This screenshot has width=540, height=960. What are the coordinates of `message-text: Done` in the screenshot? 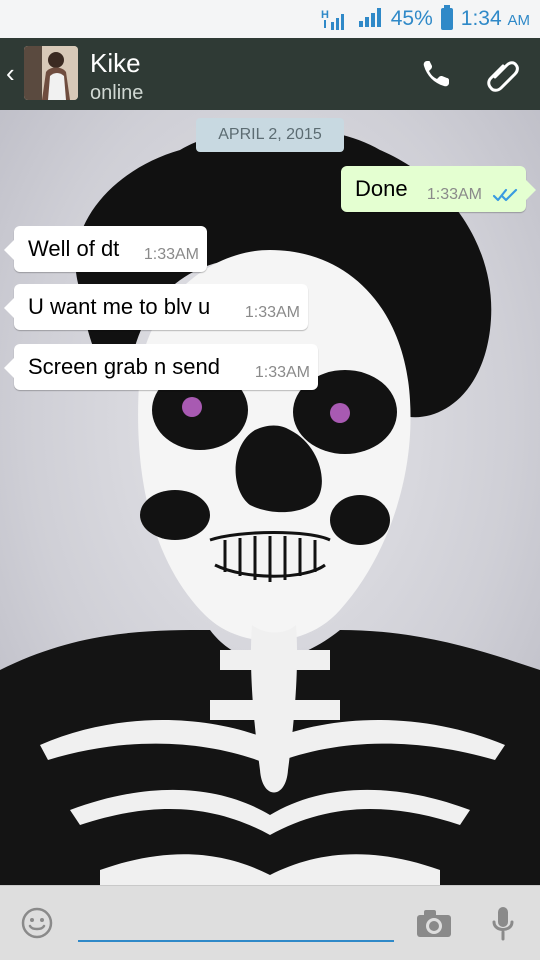 It's located at (381, 188).